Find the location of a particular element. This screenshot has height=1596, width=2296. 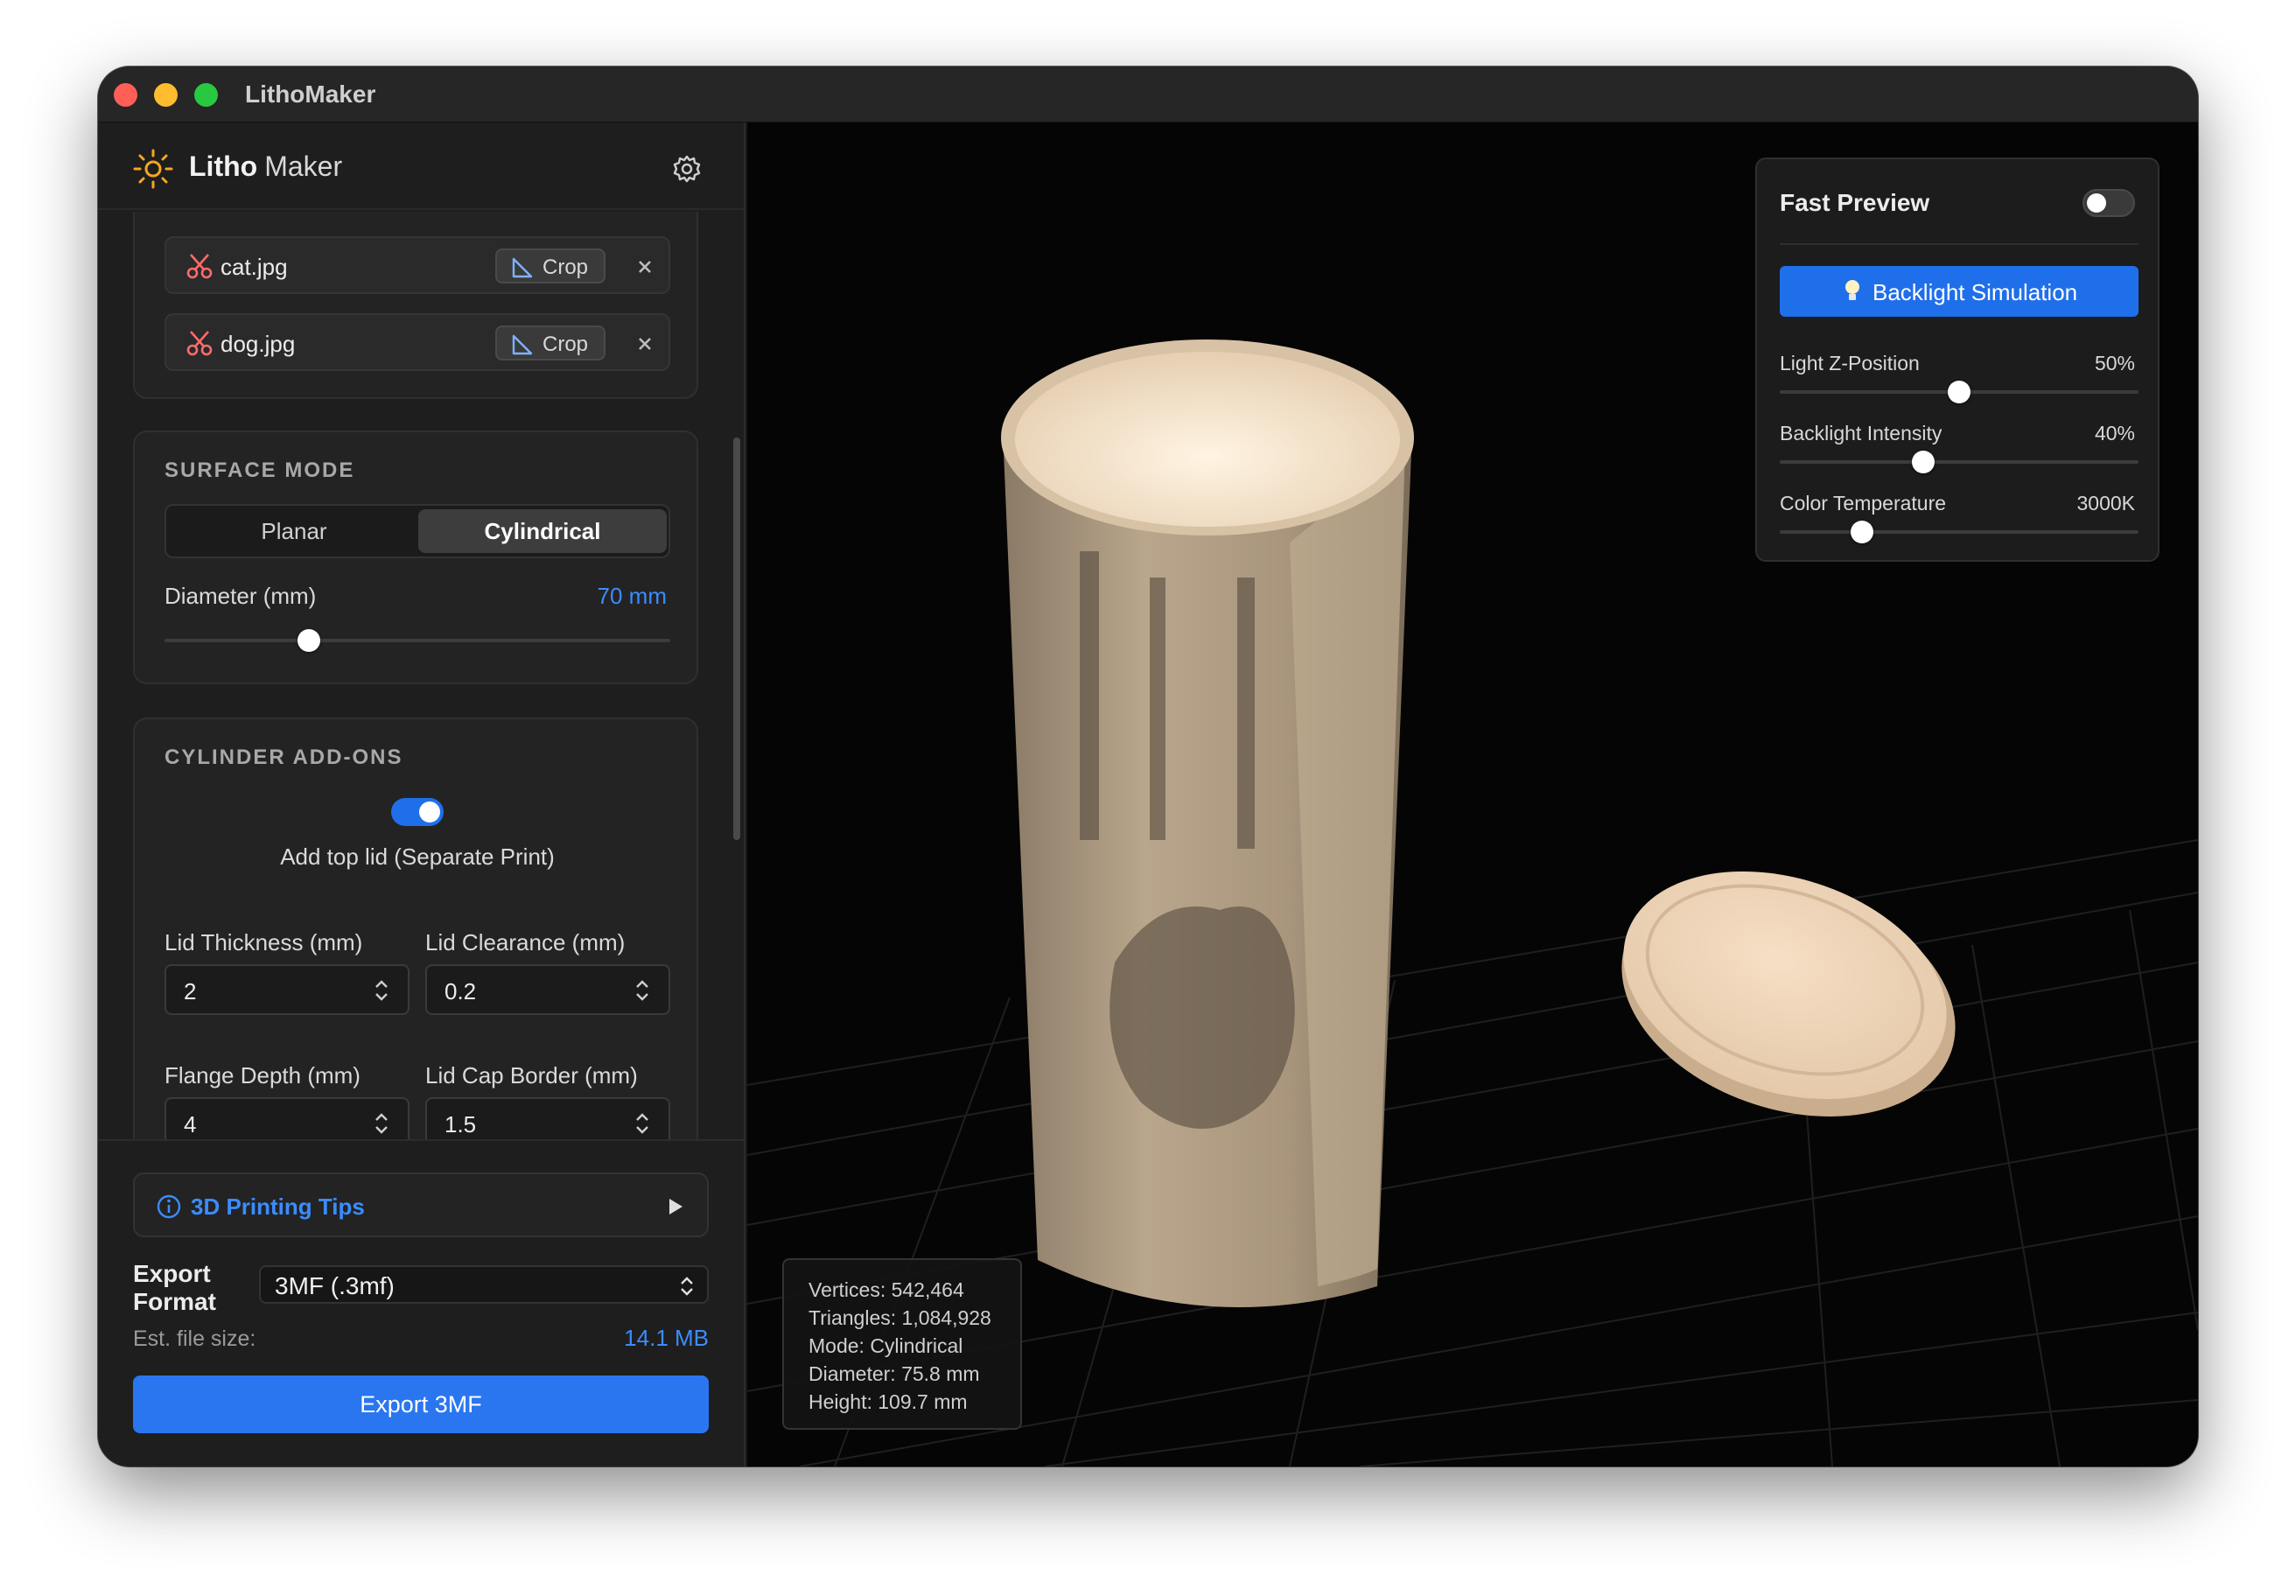

flange-depth-label: Flange Depth (mm) is located at coordinates (262, 1075).